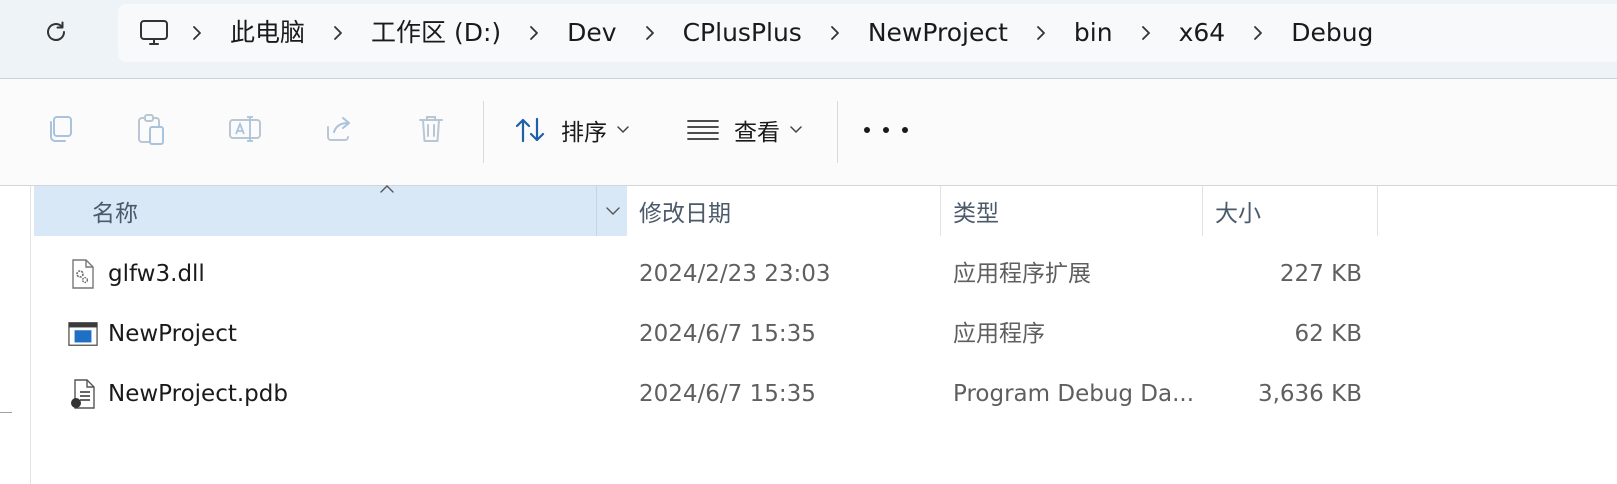 Image resolution: width=1617 pixels, height=484 pixels. I want to click on file-row: glfw3.dll 2024/2/23 23:03 应用程序扩展 227 KB, so click(825, 274).